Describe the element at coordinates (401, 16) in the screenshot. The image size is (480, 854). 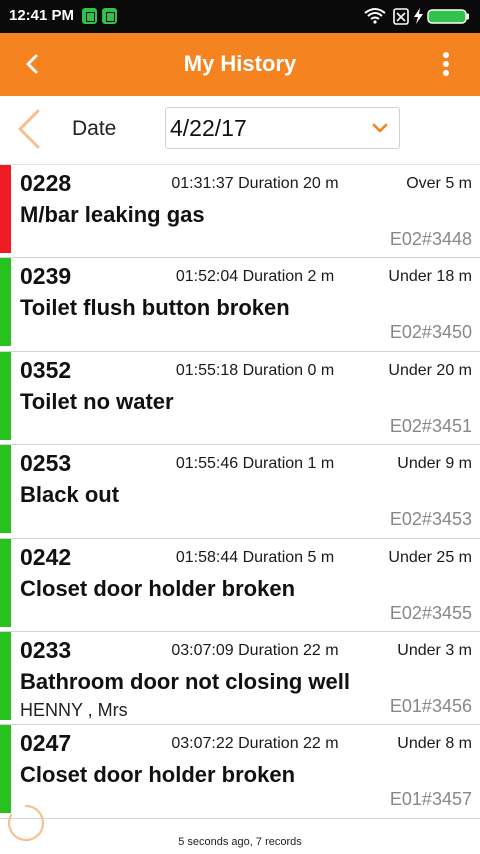
I see `no-sim-icon` at that location.